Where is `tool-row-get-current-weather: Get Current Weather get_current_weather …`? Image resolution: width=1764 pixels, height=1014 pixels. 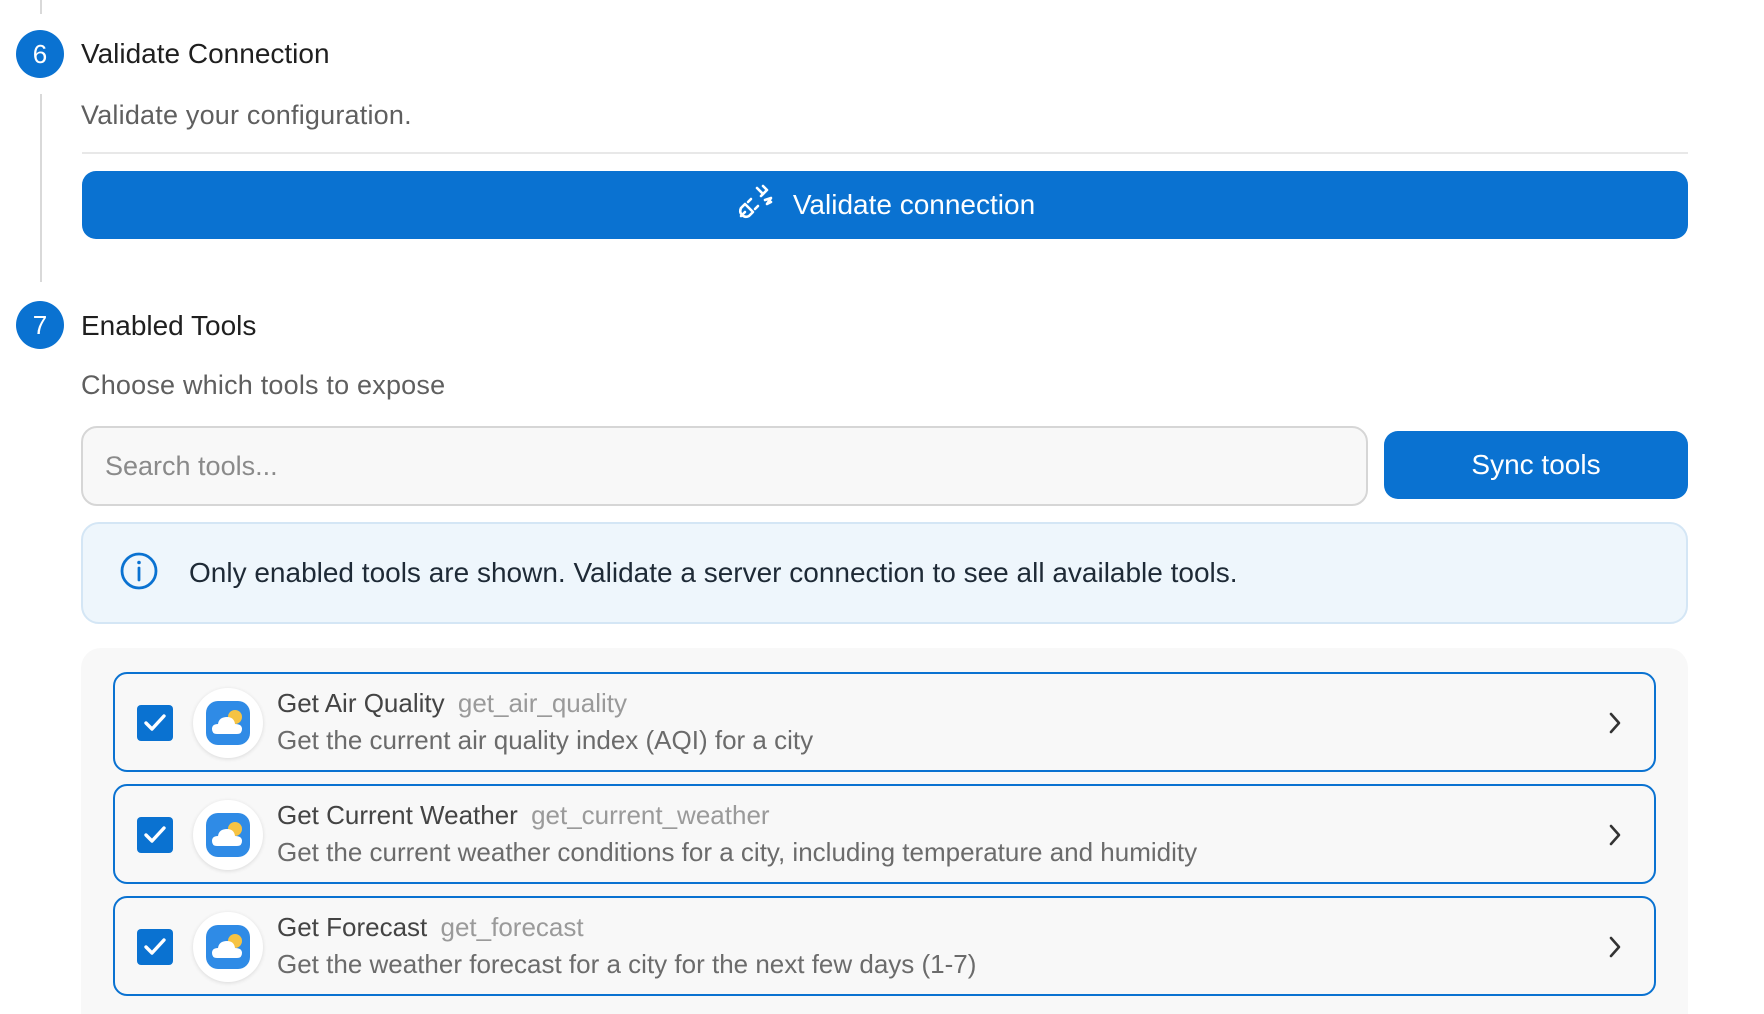
tool-row-get-current-weather: Get Current Weather get_current_weather … is located at coordinates (884, 834).